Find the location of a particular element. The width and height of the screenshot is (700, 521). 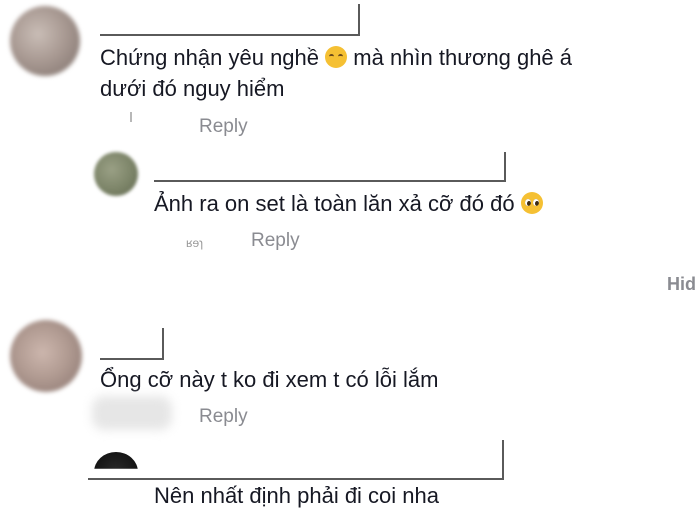

comment-text: Nên nhất định phải đi coi nha is located at coordinates (296, 495).